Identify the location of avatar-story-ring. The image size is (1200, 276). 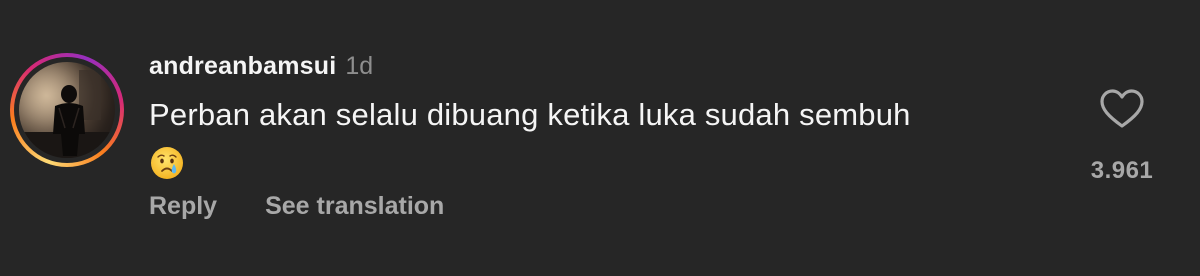
(67, 110).